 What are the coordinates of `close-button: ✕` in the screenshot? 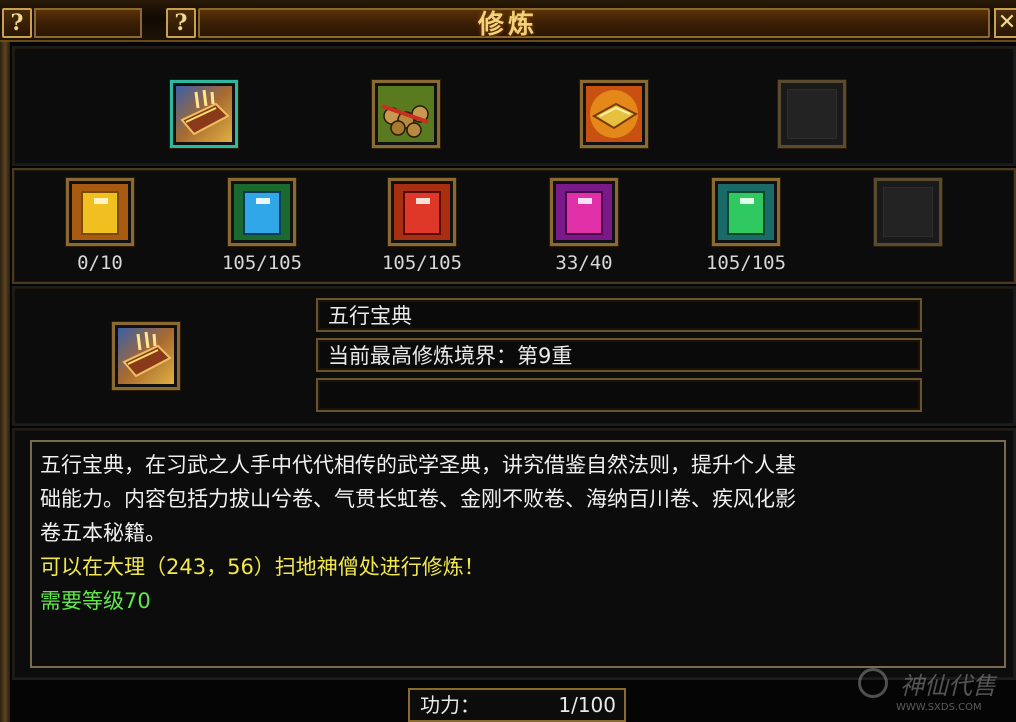 It's located at (1005, 23).